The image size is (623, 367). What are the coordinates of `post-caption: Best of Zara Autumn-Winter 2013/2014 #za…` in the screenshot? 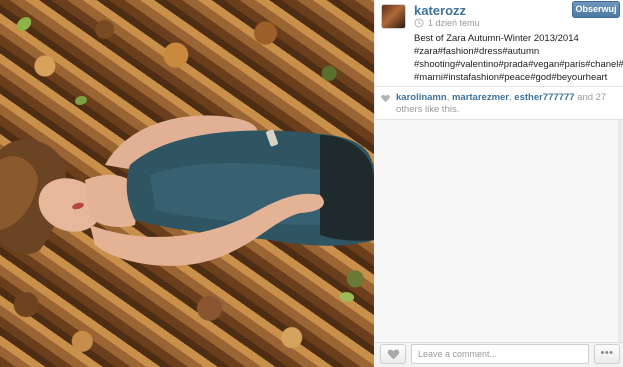 It's located at (518, 58).